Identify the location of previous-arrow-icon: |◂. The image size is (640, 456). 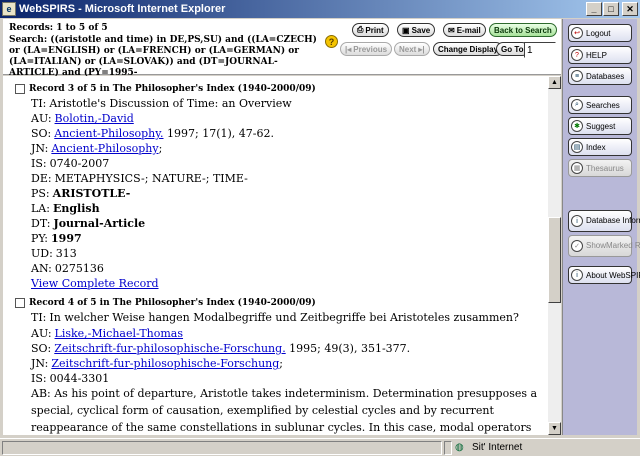
(348, 49).